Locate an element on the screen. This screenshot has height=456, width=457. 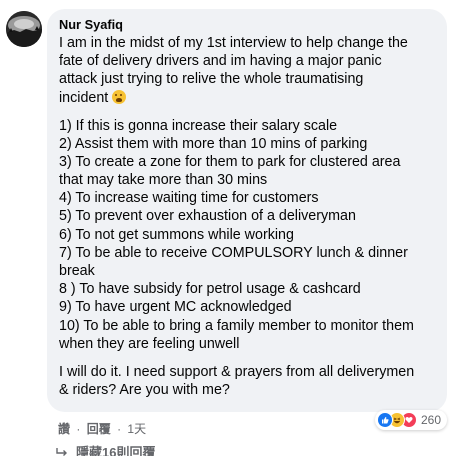
reactions-summary: 260 is located at coordinates (411, 420).